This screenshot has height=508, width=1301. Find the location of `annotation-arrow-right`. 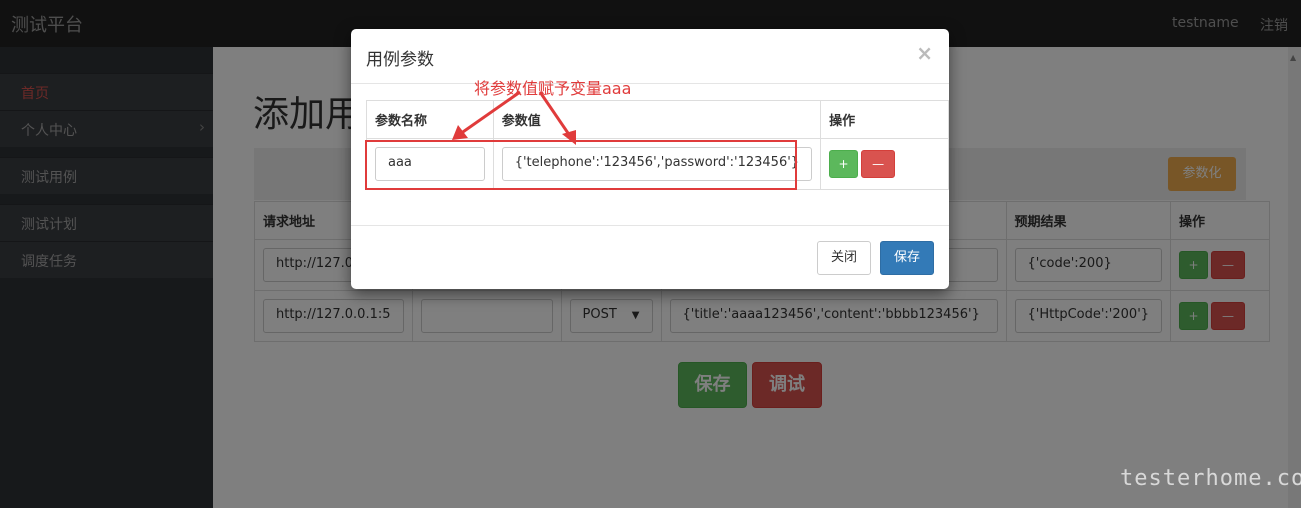

annotation-arrow-right is located at coordinates (555, 114).